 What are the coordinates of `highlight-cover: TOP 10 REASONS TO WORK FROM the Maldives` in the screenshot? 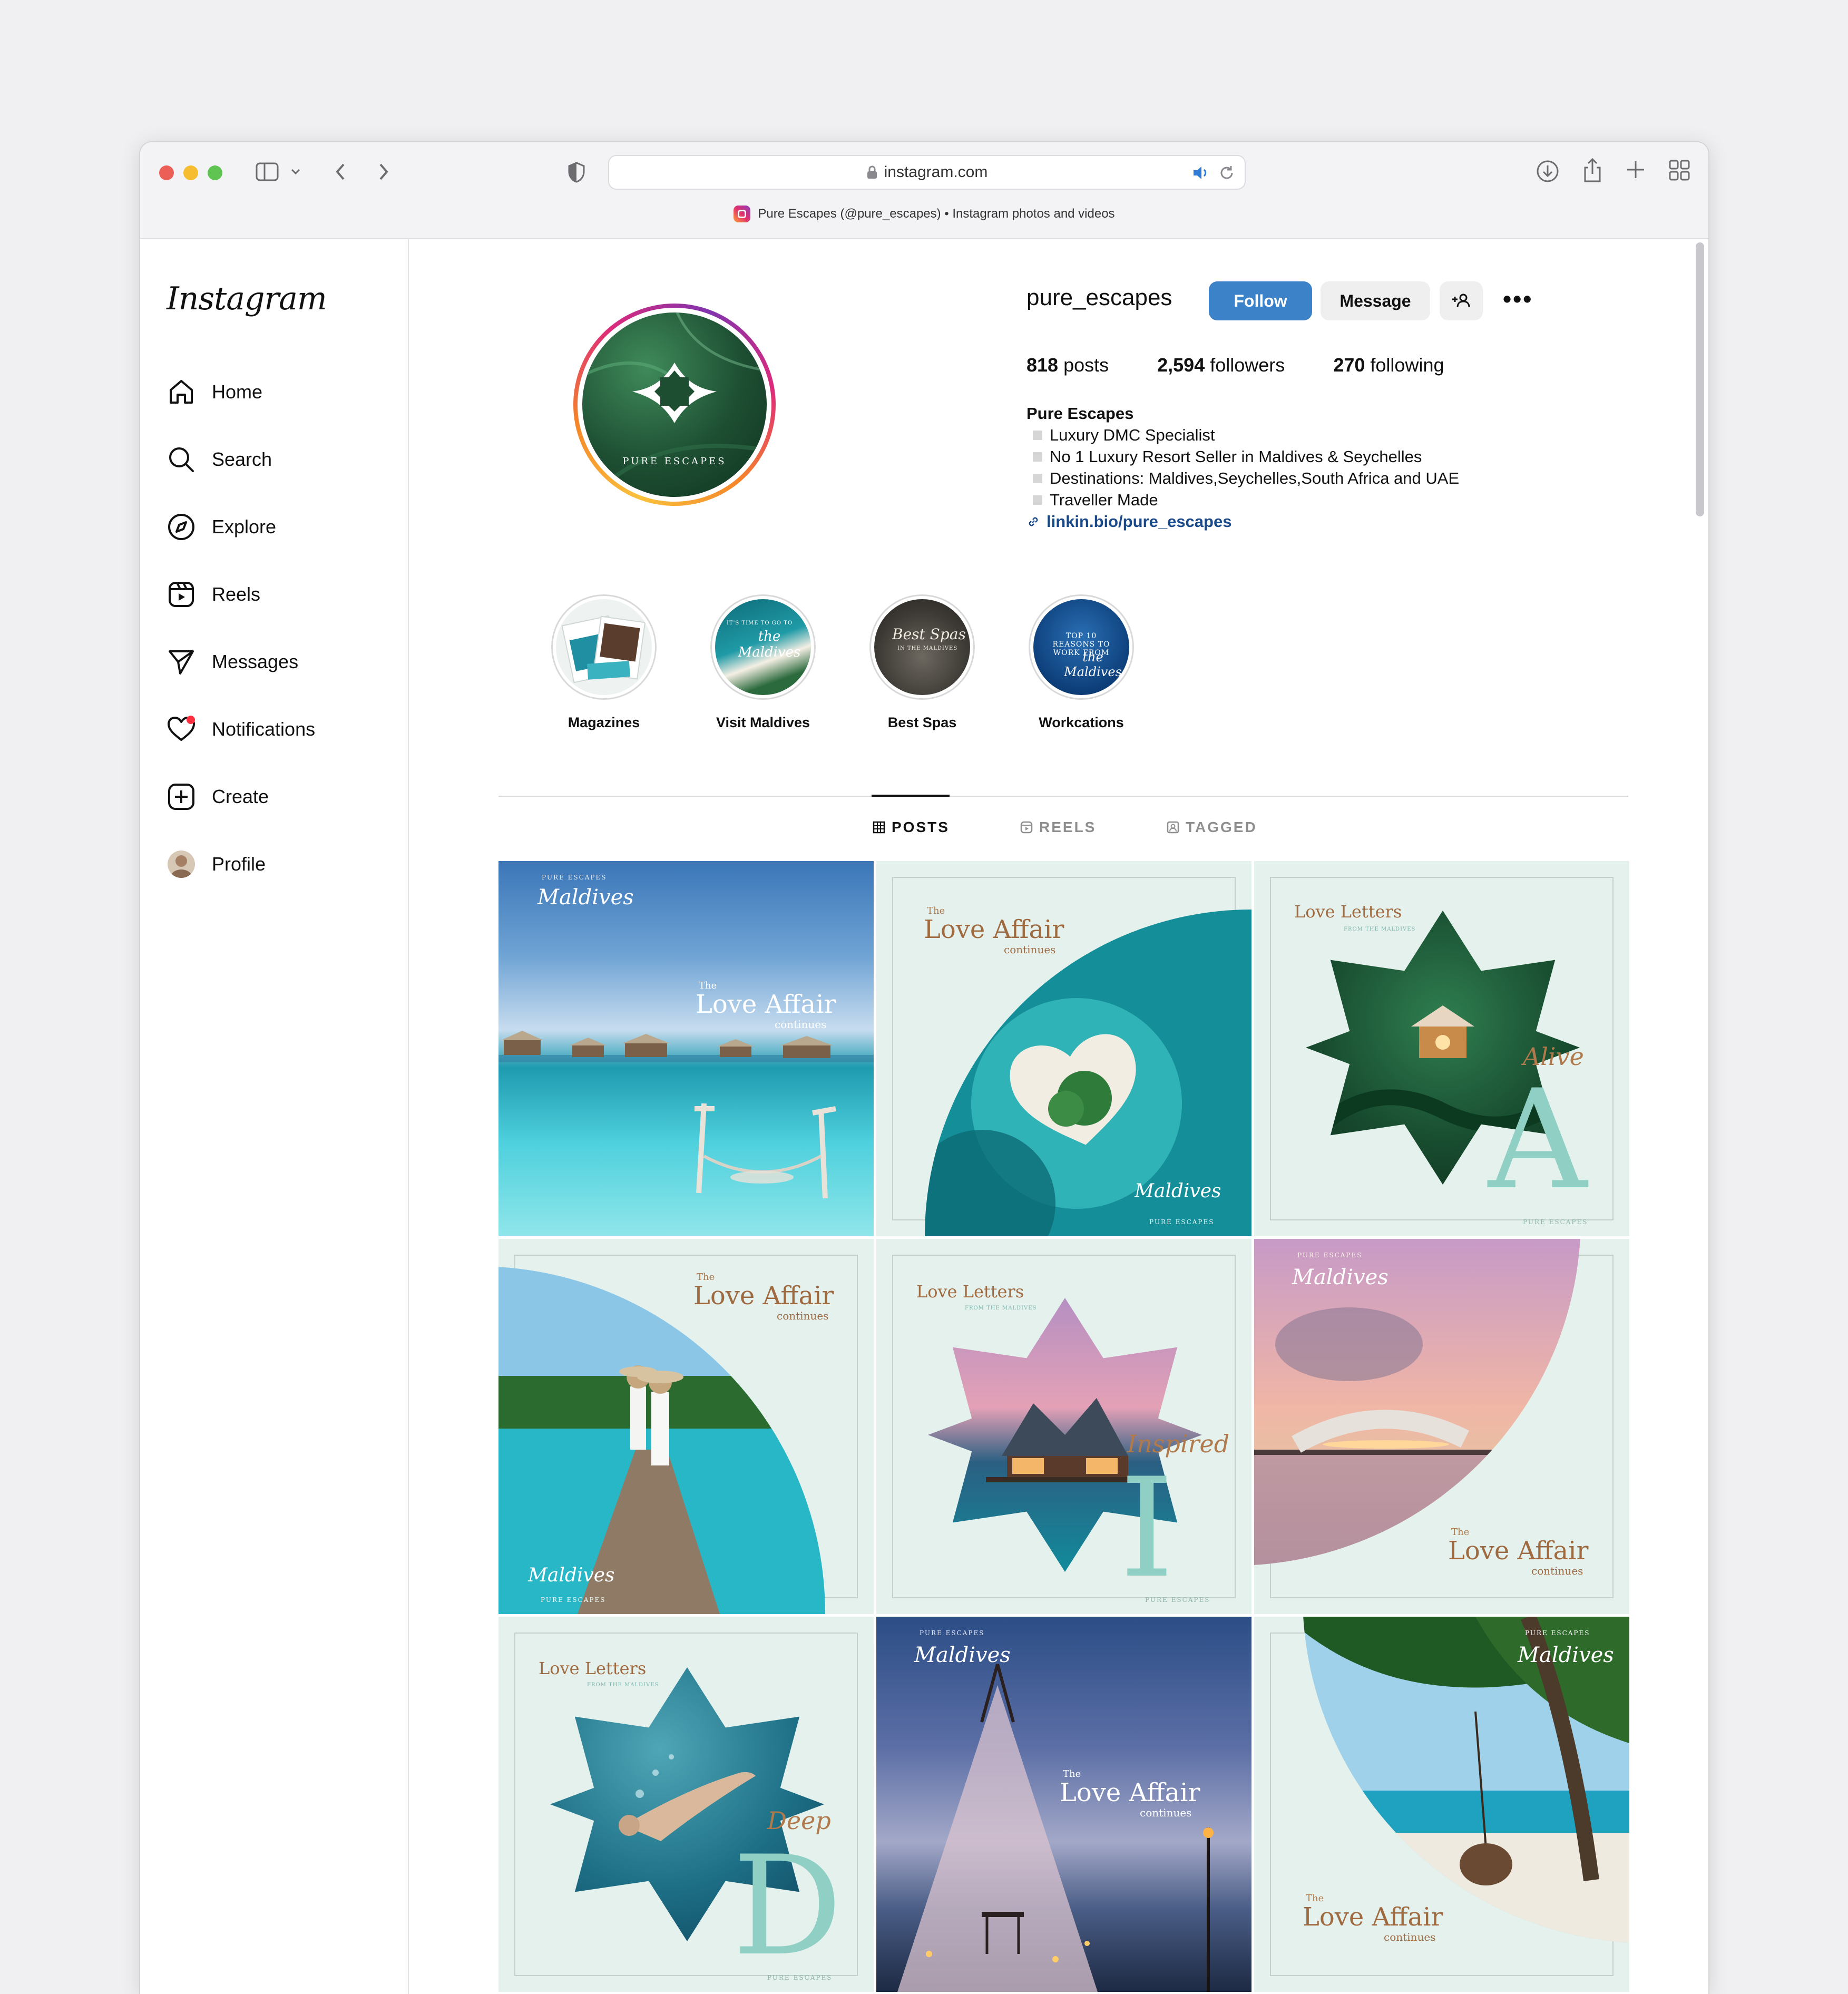 It's located at (1081, 647).